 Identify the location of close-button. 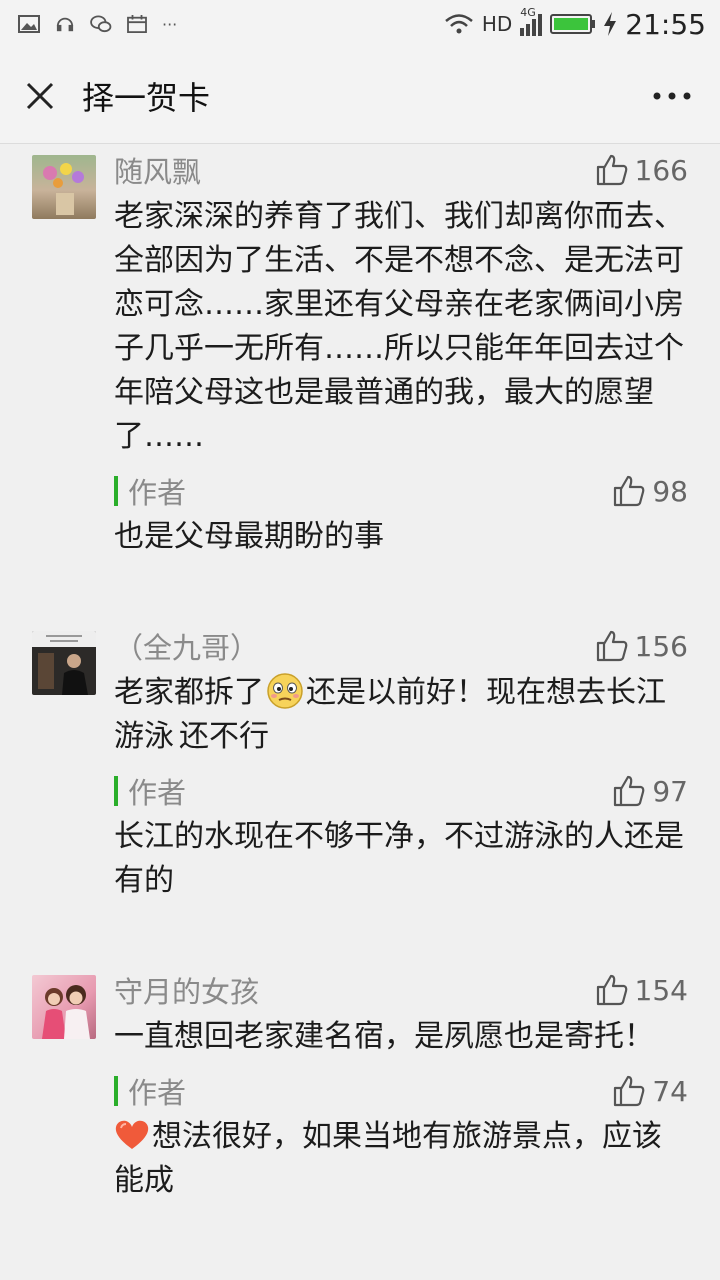
(40, 96).